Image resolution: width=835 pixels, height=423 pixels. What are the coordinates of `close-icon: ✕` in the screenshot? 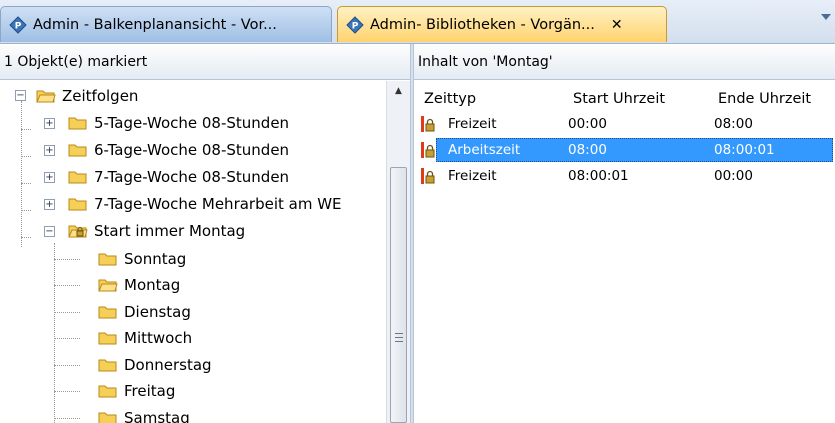 It's located at (617, 25).